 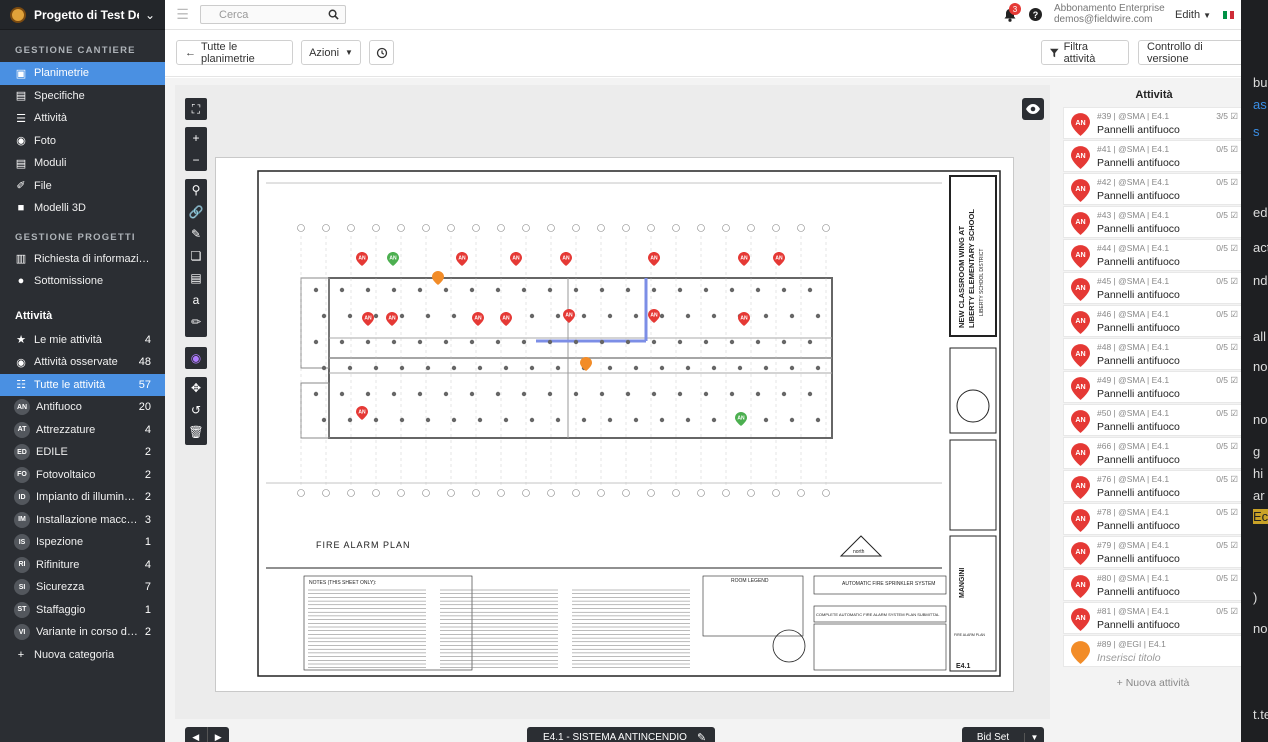 What do you see at coordinates (82, 15) in the screenshot?
I see `project-switcher: Progetto di Test De... ⌄` at bounding box center [82, 15].